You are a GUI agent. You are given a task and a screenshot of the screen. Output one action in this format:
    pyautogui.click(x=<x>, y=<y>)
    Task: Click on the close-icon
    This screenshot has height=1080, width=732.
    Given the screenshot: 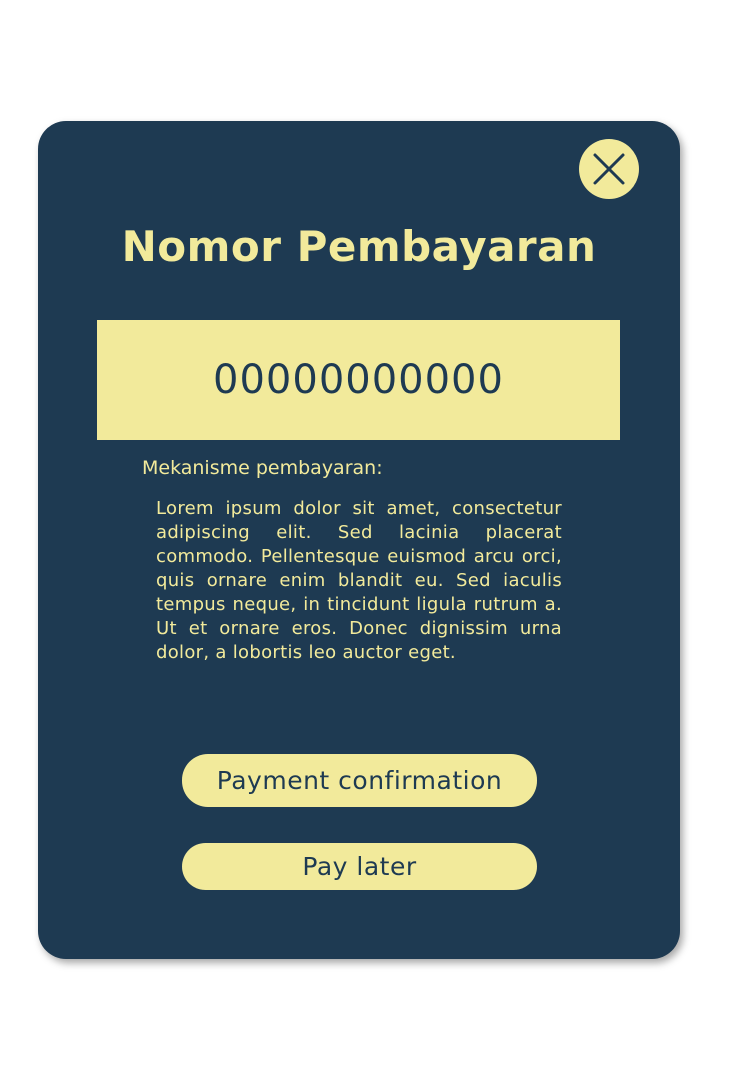 What is the action you would take?
    pyautogui.click(x=609, y=169)
    